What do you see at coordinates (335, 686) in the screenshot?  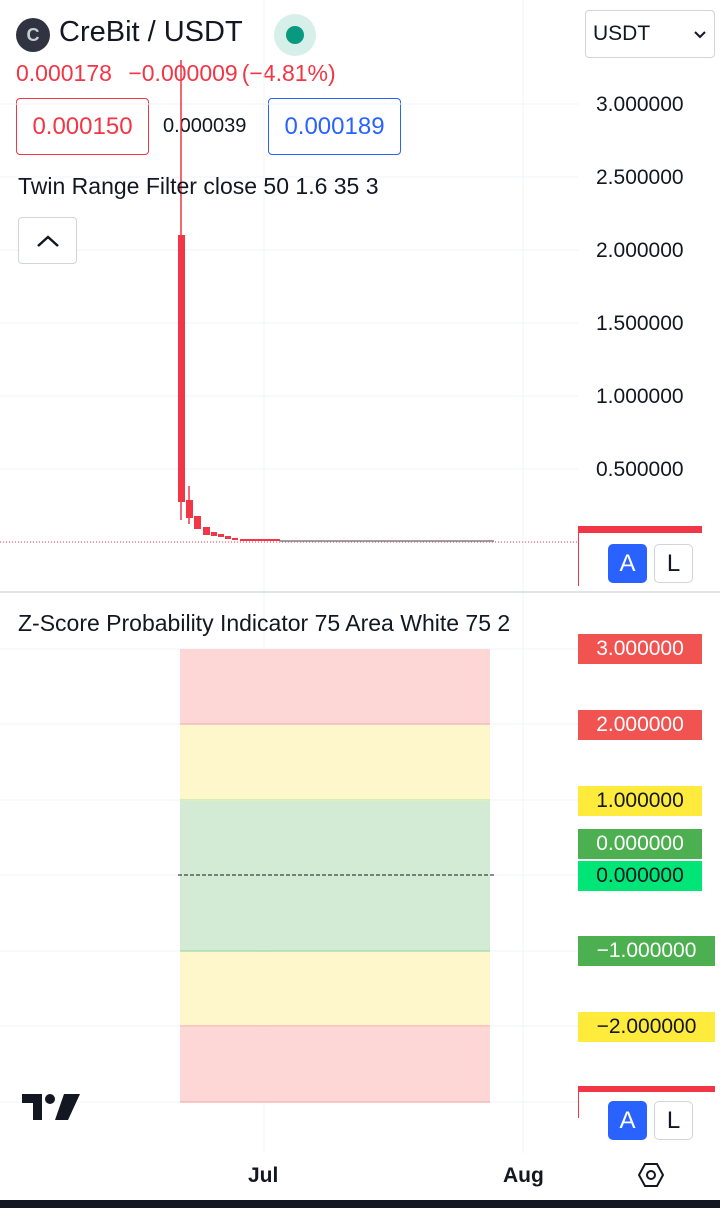 I see `zone-extreme-high` at bounding box center [335, 686].